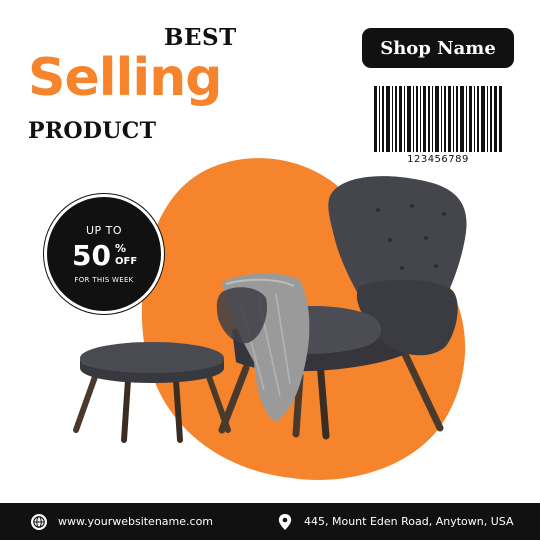 The width and height of the screenshot is (540, 540). What do you see at coordinates (409, 521) in the screenshot?
I see `address-text: 445, Mount Eden Road, Anytown, USA` at bounding box center [409, 521].